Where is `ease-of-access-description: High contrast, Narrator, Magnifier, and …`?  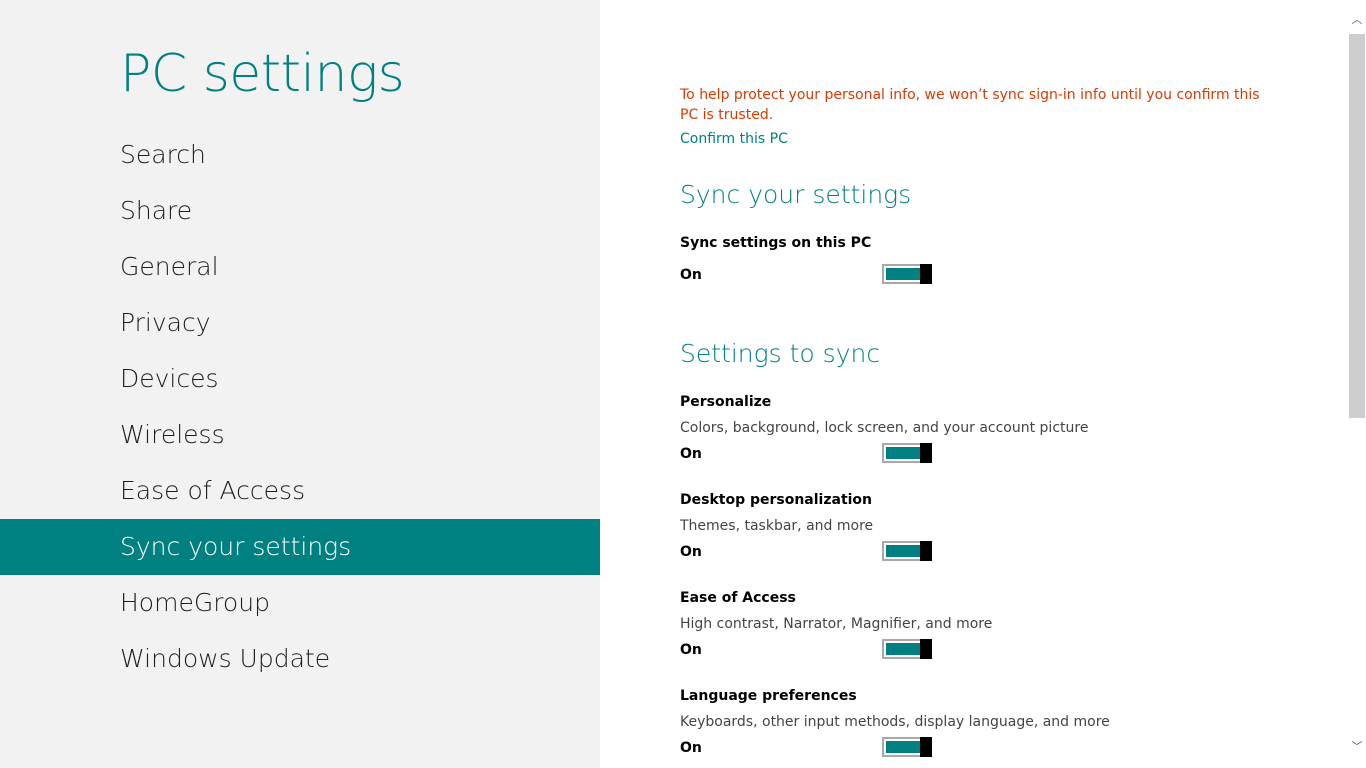
ease-of-access-description: High contrast, Narrator, Magnifier, and … is located at coordinates (836, 624).